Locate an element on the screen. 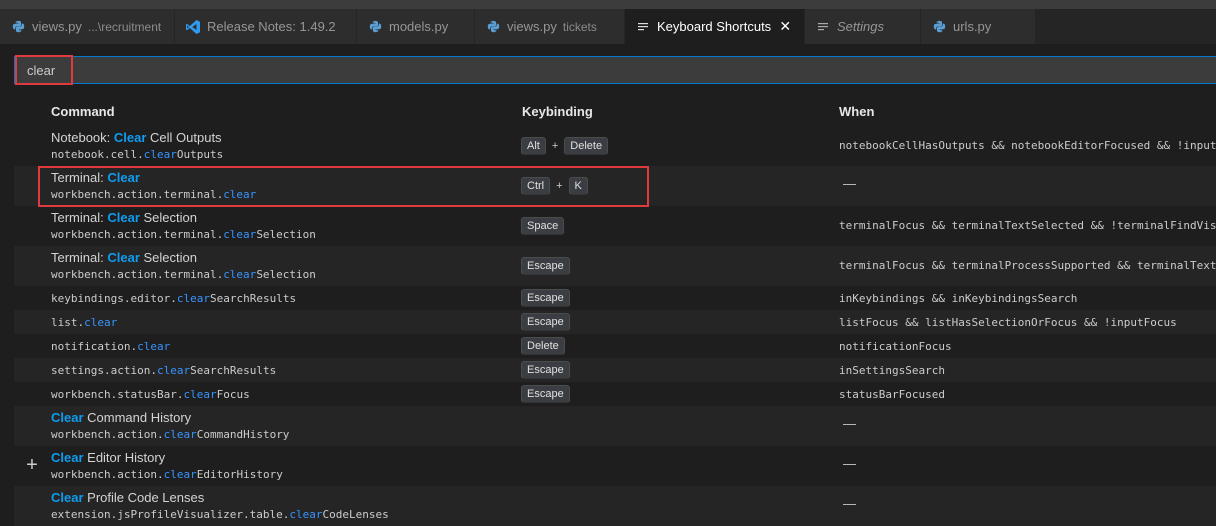 The width and height of the screenshot is (1216, 526). add-keybinding-icon: + is located at coordinates (32, 465).